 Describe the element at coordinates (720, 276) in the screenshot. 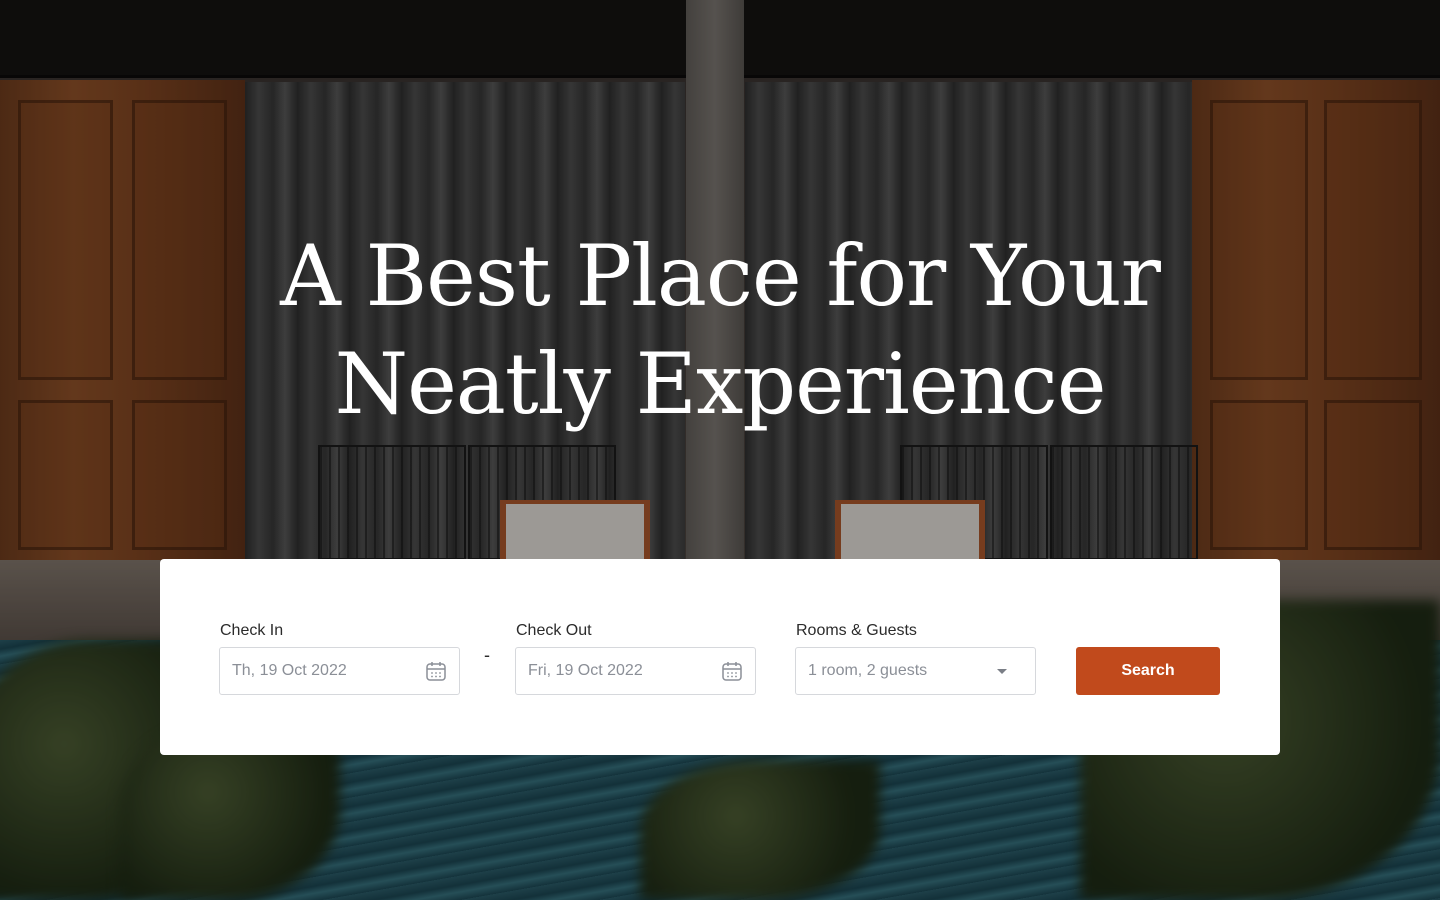

I see `headline-line-1: A Best Place for Your` at that location.